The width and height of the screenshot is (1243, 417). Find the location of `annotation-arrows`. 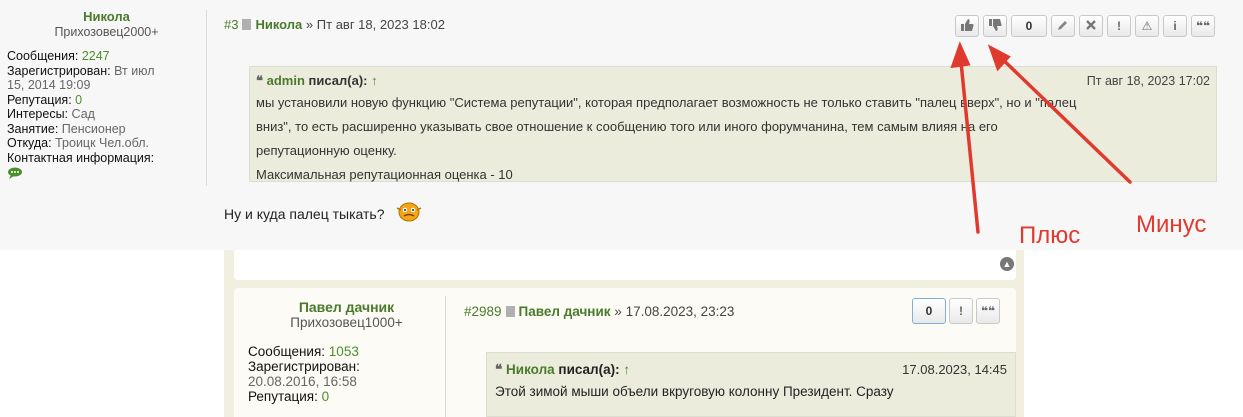

annotation-arrows is located at coordinates (1041, 137).